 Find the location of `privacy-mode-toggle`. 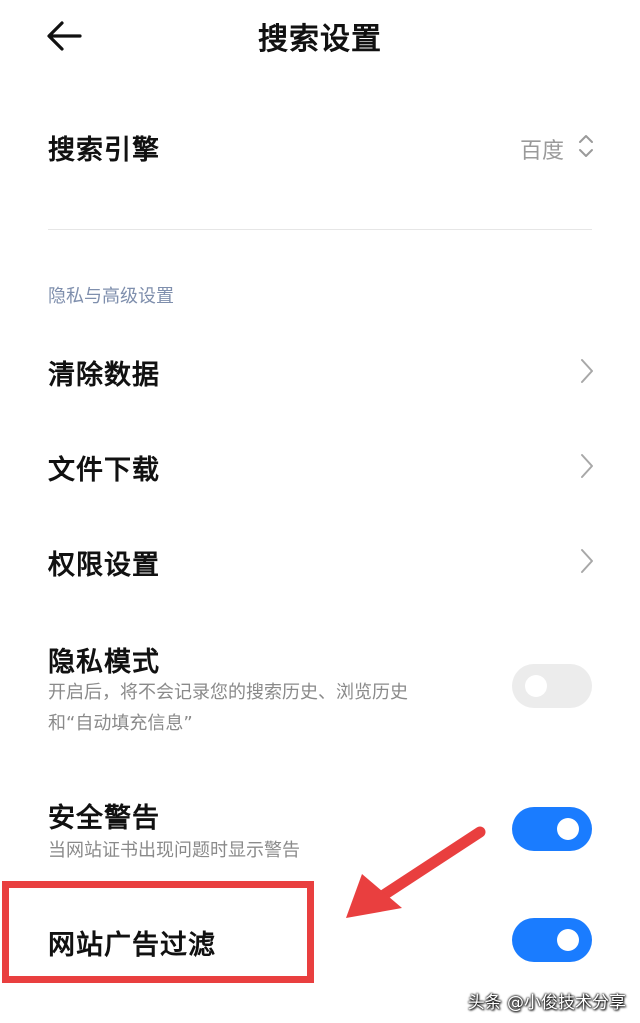

privacy-mode-toggle is located at coordinates (552, 686).